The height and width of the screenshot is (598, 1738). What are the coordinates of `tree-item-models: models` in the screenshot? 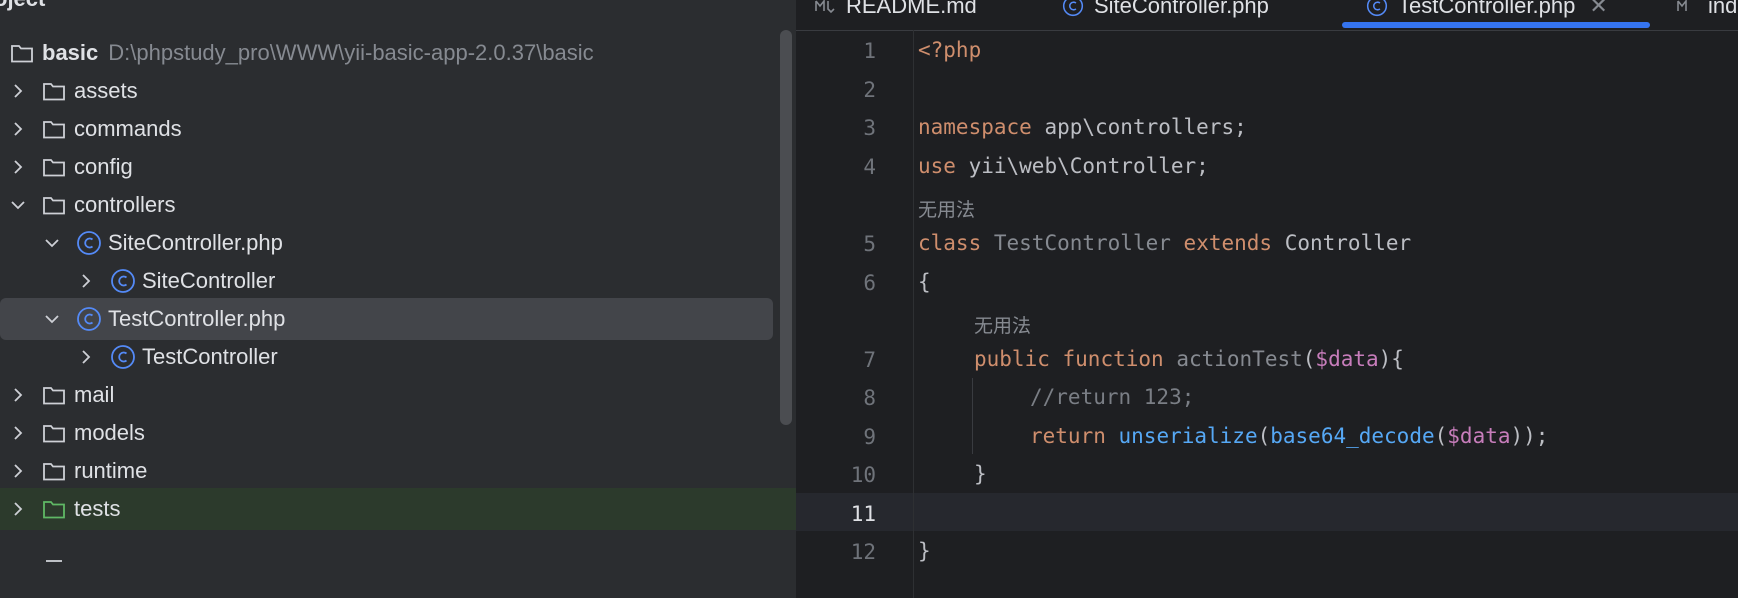 It's located at (394, 433).